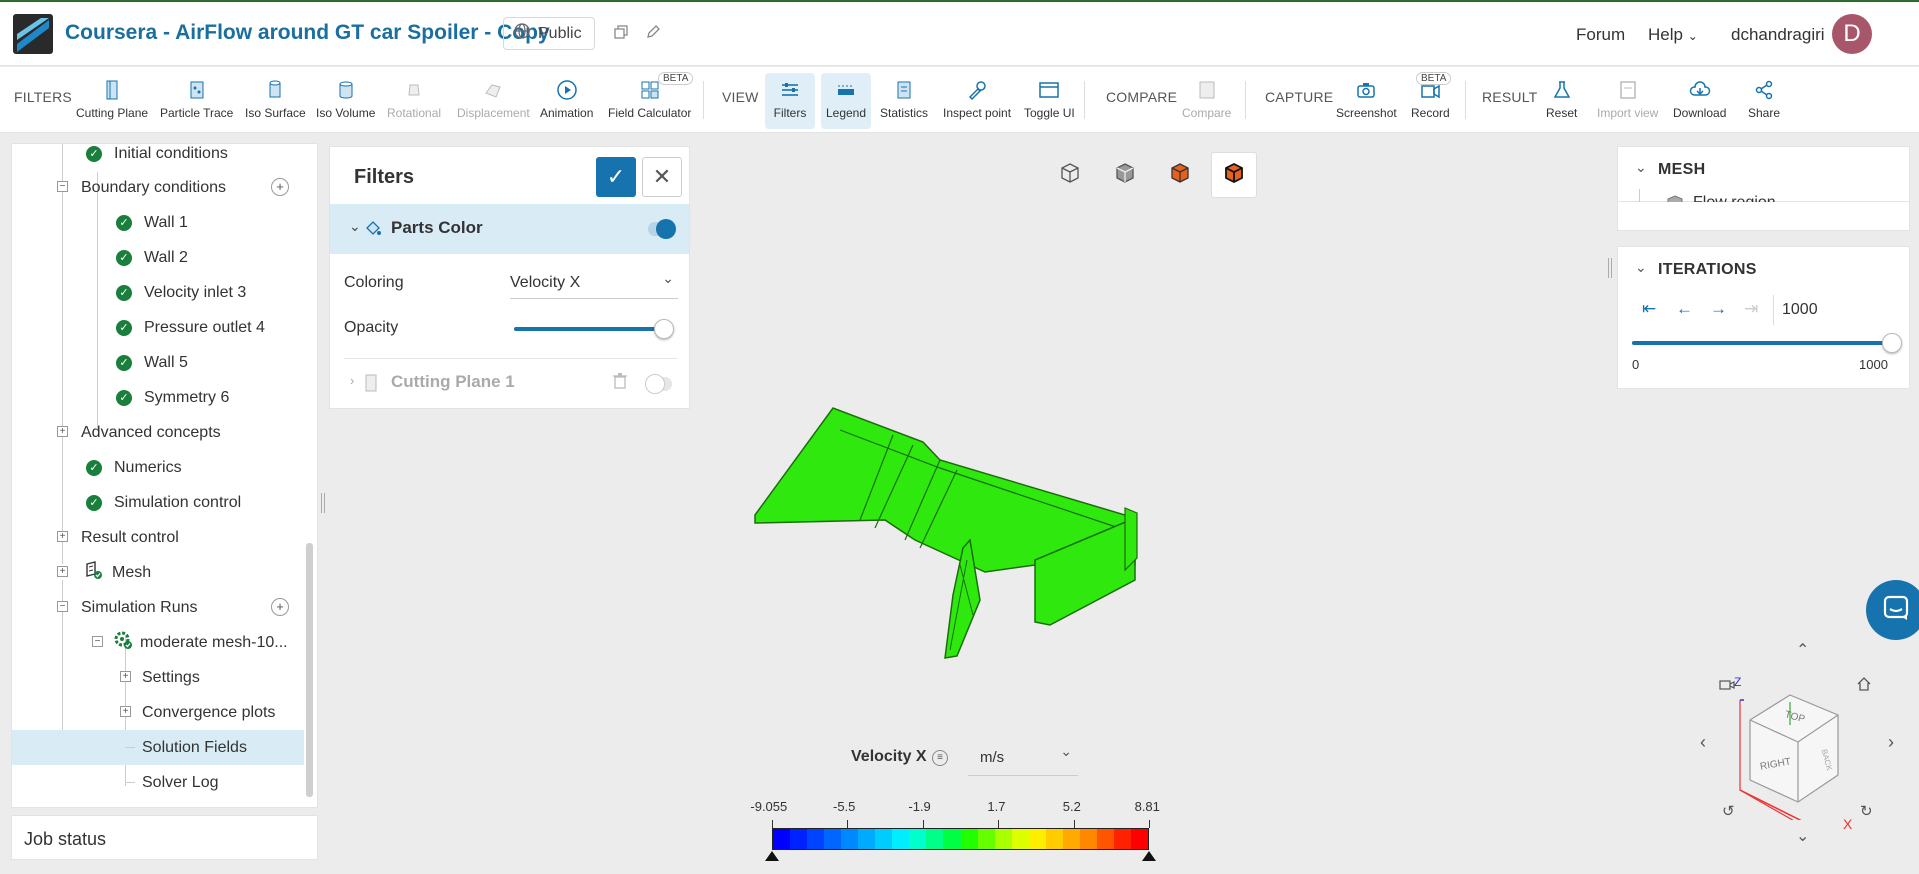 The image size is (1919, 874). I want to click on compare-button: Compare, so click(1206, 101).